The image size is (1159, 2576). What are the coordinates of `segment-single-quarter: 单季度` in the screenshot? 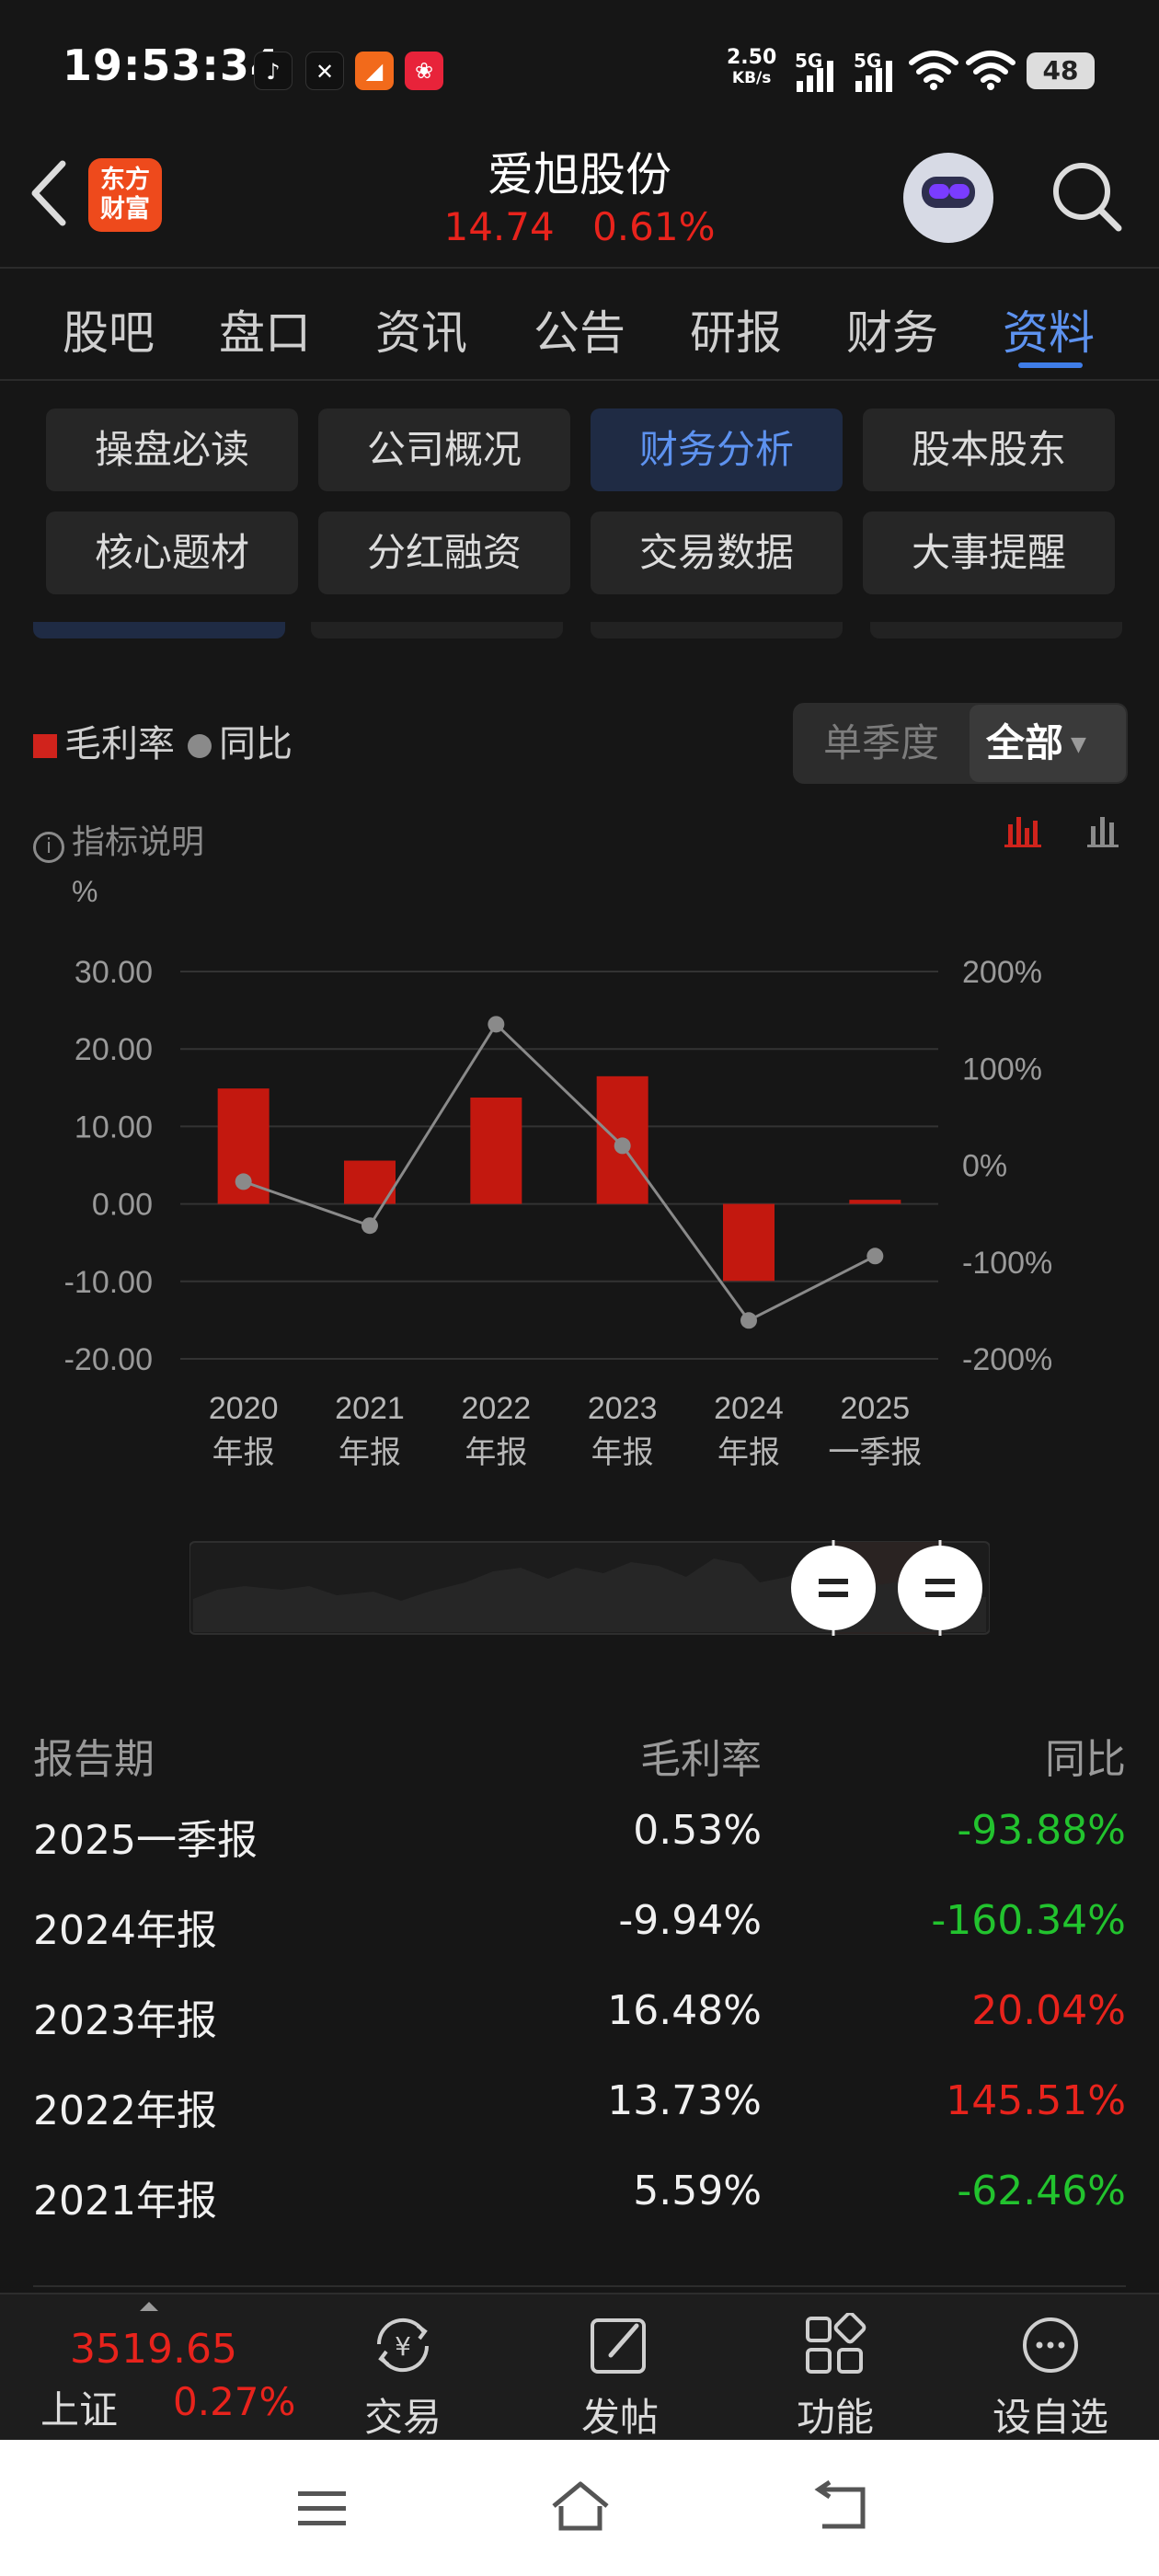 It's located at (881, 743).